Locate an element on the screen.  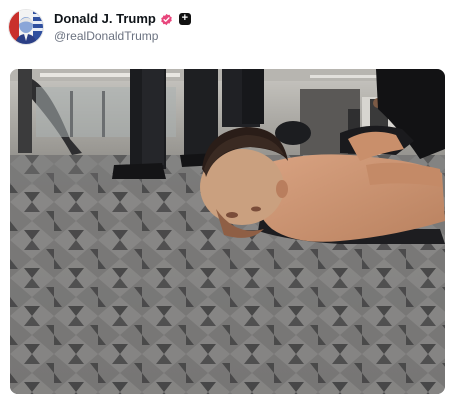
author-block: Donald J. Trump + @realDonaldTrump is located at coordinates (122, 27).